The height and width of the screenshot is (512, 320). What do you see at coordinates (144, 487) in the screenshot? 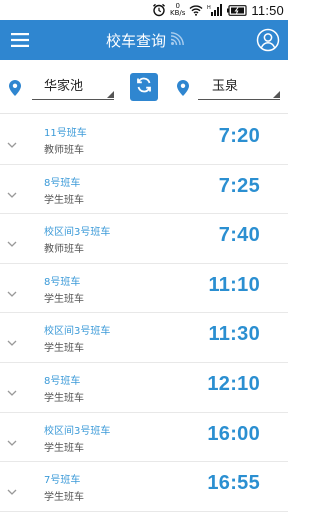
I see `schedule-row: 7号班车 学生班车 16:55` at bounding box center [144, 487].